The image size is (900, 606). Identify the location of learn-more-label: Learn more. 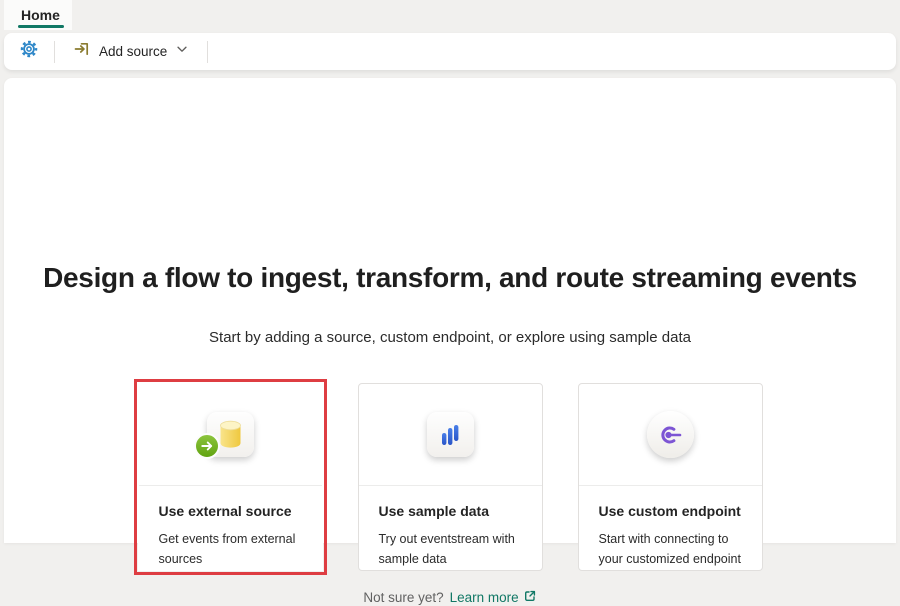
(484, 597).